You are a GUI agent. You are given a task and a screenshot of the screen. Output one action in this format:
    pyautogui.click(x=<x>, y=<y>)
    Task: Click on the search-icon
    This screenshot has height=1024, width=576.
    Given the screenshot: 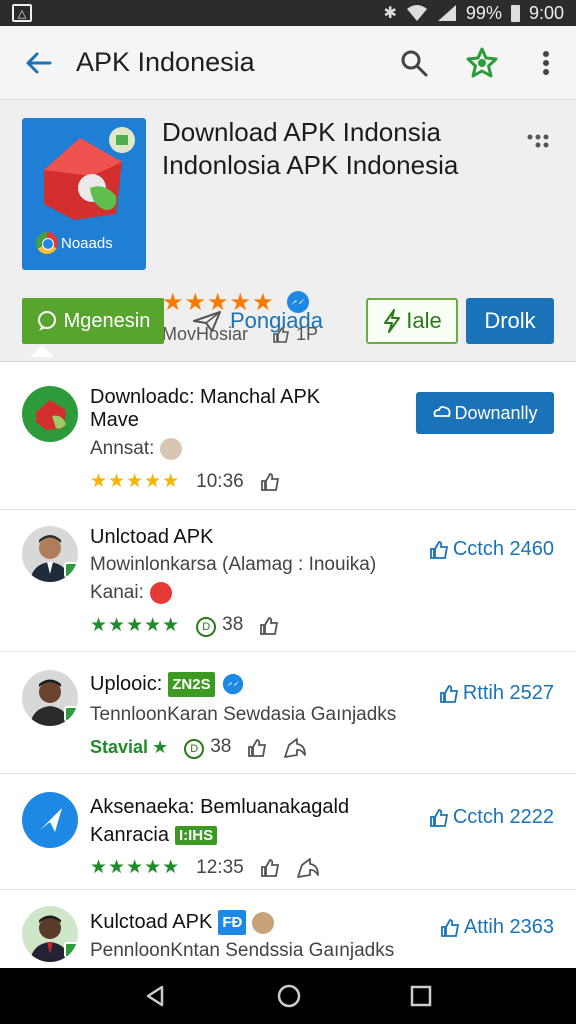 What is the action you would take?
    pyautogui.click(x=414, y=63)
    